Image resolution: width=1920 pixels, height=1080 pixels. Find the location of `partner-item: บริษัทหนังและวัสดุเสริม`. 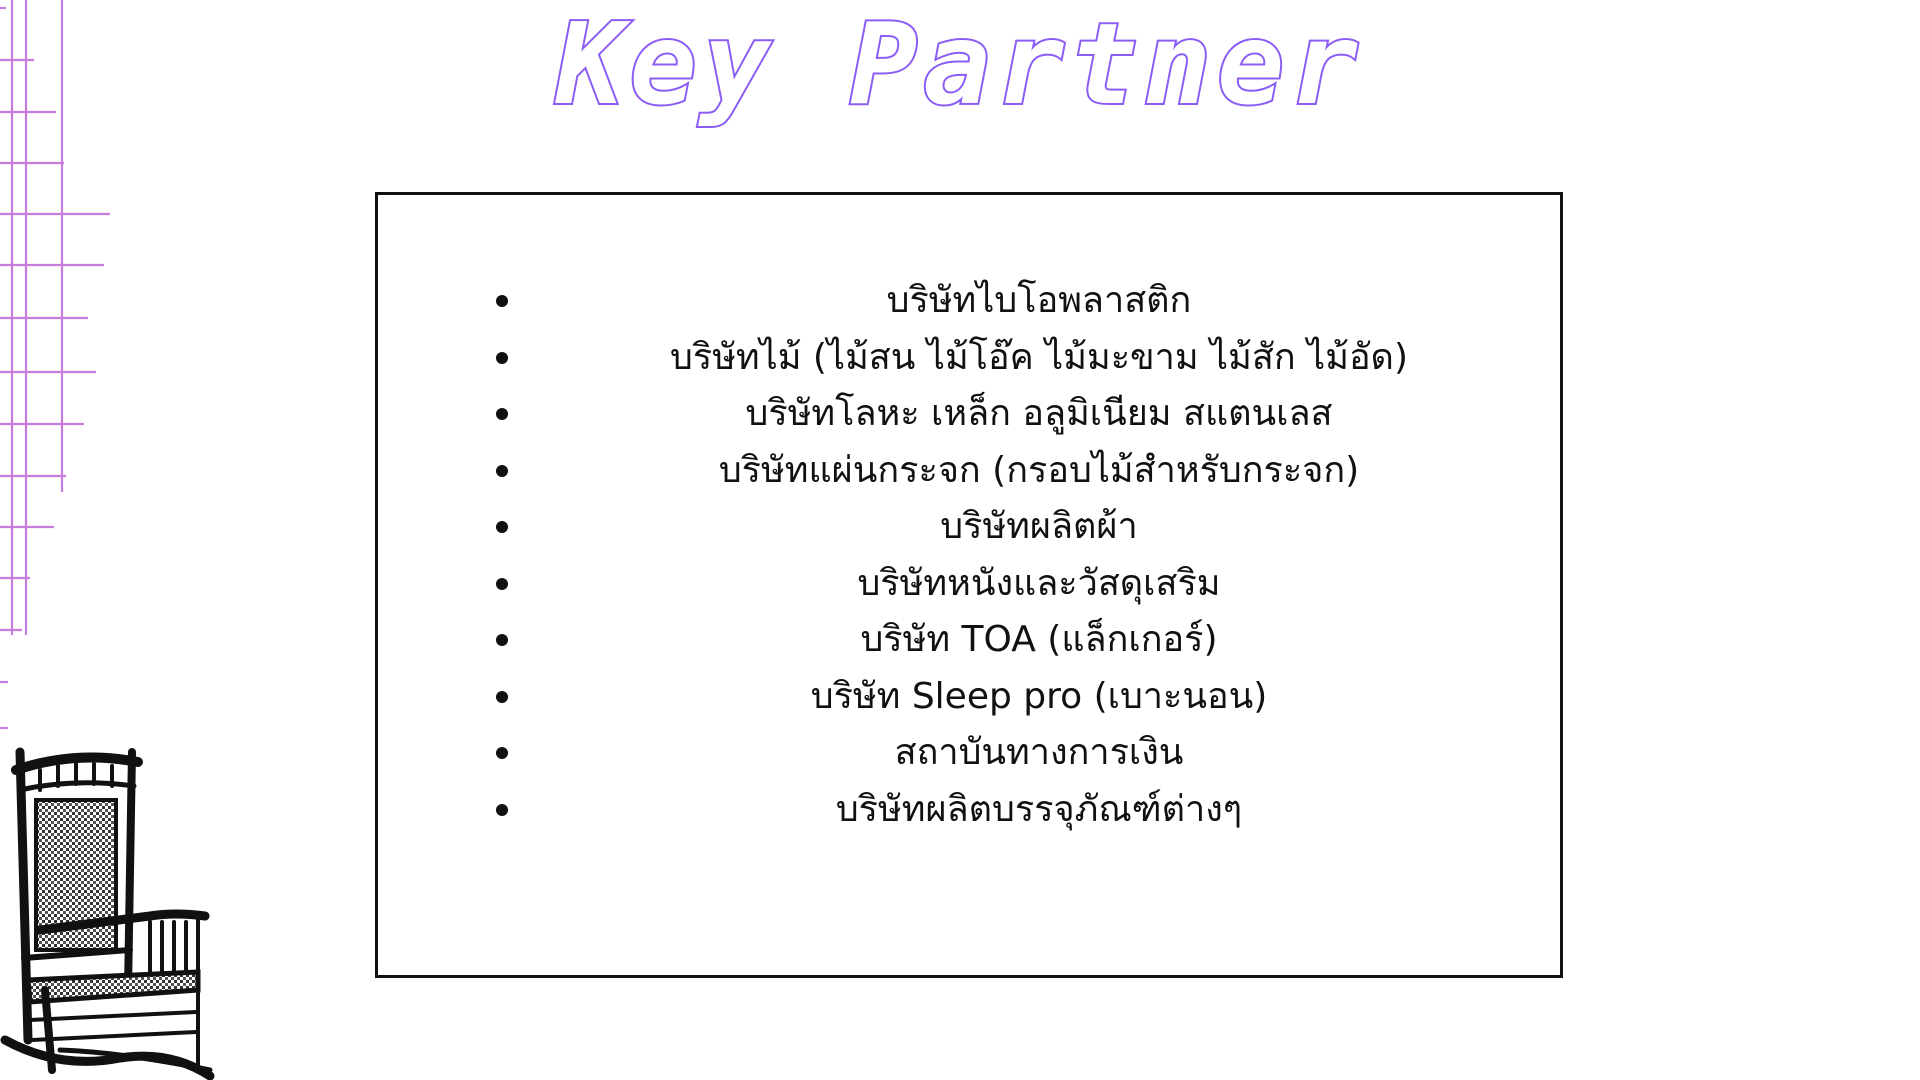

partner-item: บริษัทหนังและวัสดุเสริม is located at coordinates (969, 584).